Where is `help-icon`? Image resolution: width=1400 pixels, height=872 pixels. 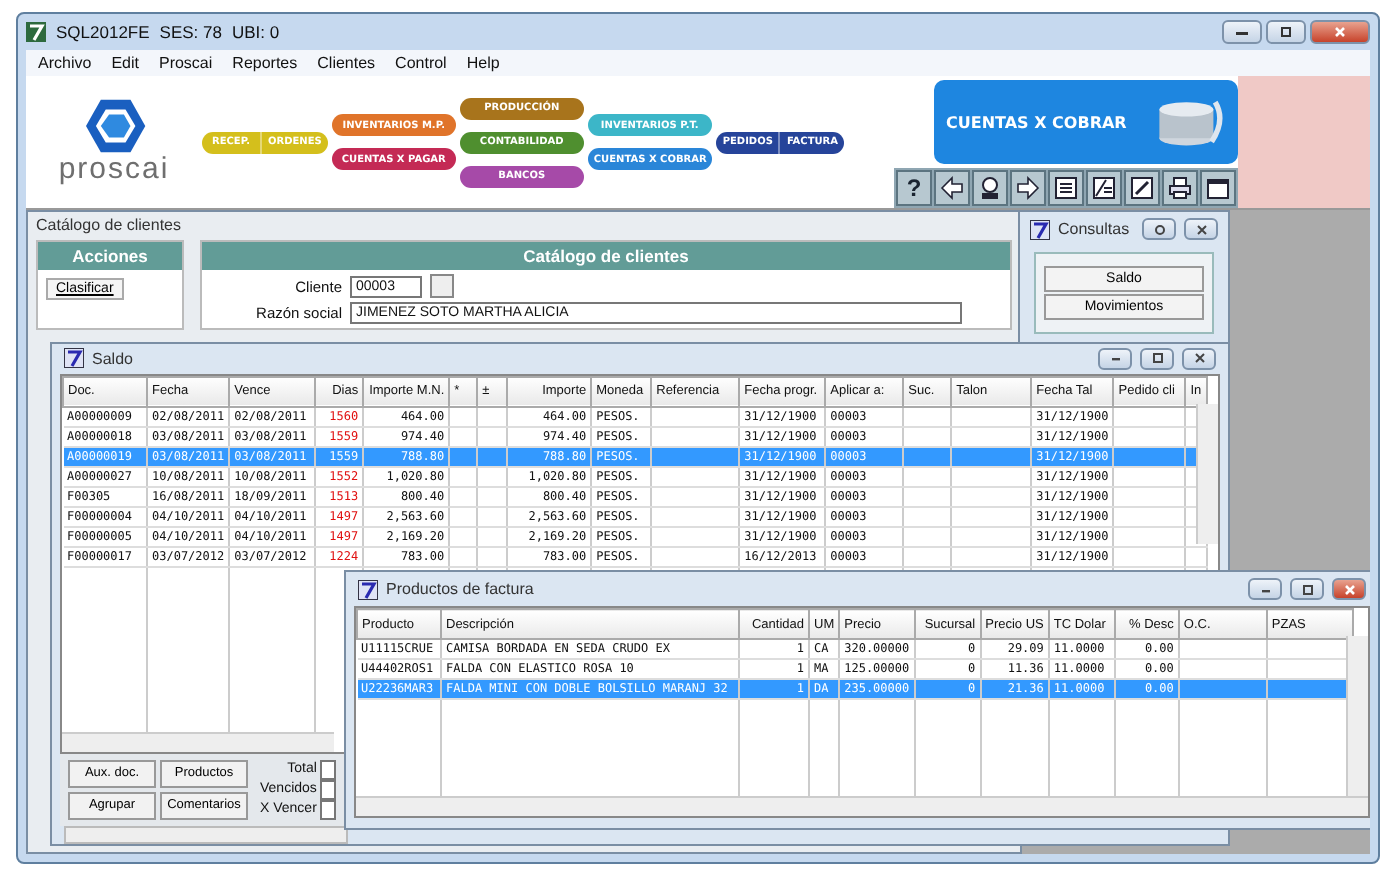
help-icon is located at coordinates (1159, 229).